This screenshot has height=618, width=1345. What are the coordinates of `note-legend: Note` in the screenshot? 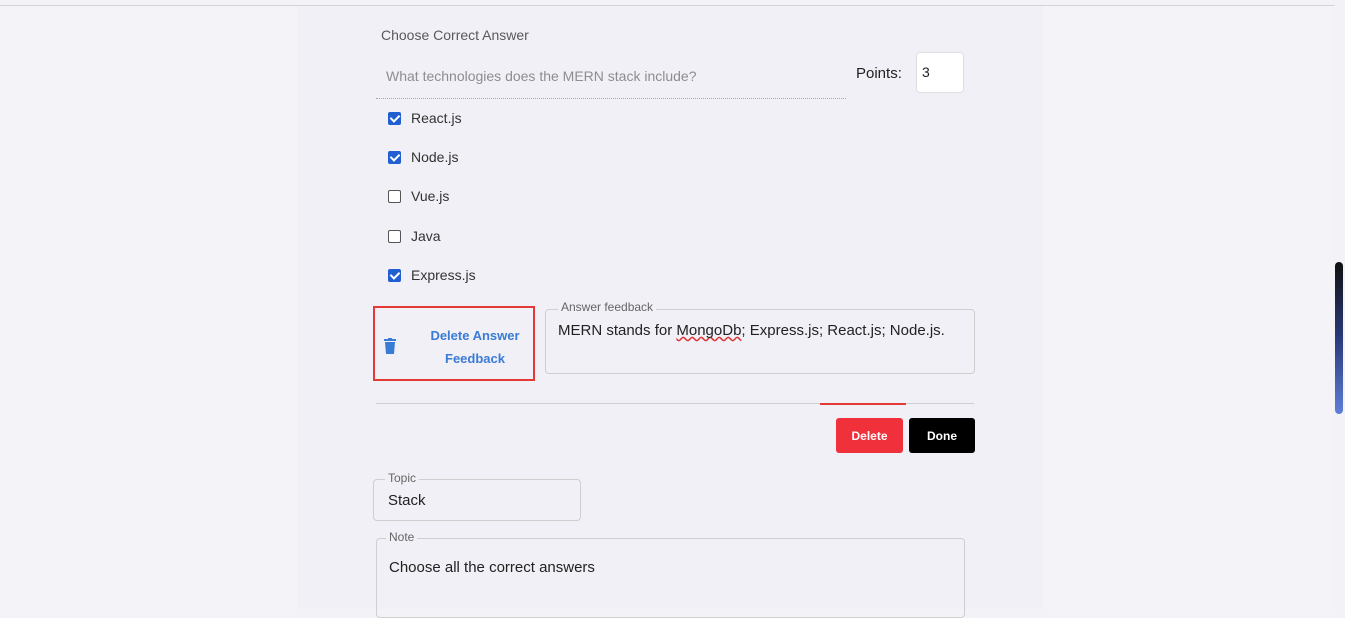 It's located at (402, 537).